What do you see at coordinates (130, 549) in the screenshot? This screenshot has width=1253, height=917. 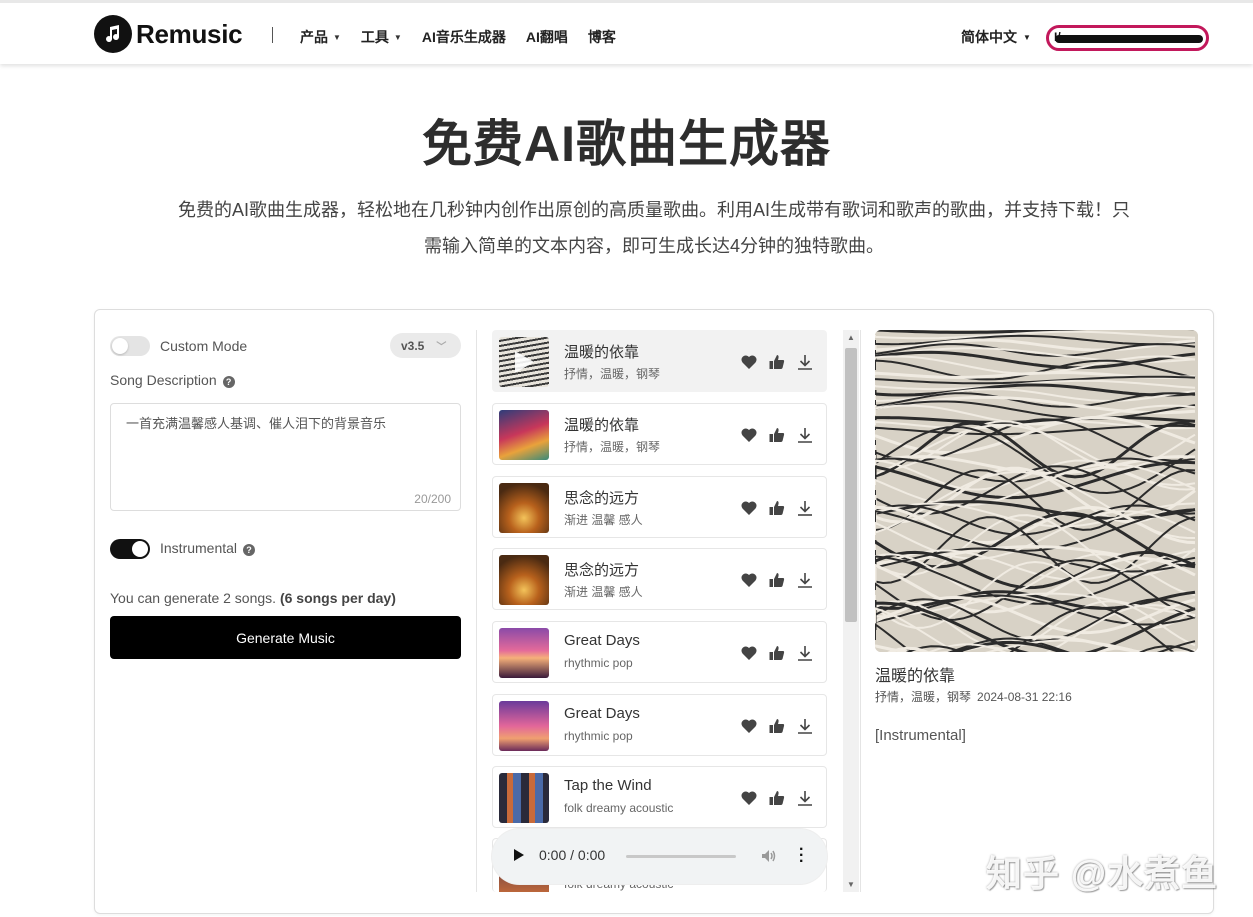 I see `instrumental-toggle` at bounding box center [130, 549].